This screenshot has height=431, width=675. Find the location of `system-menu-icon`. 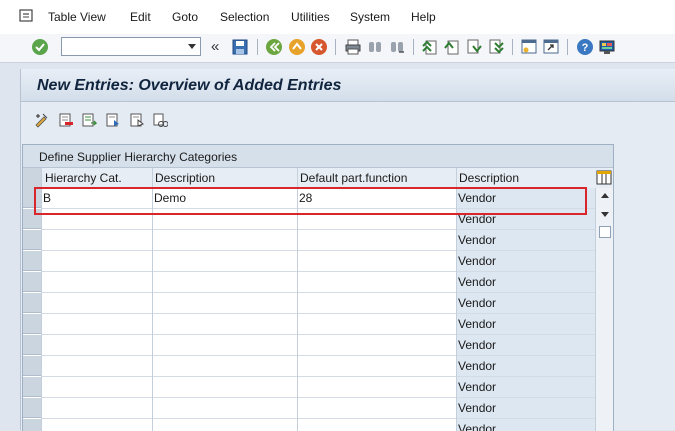

system-menu-icon is located at coordinates (27, 16).